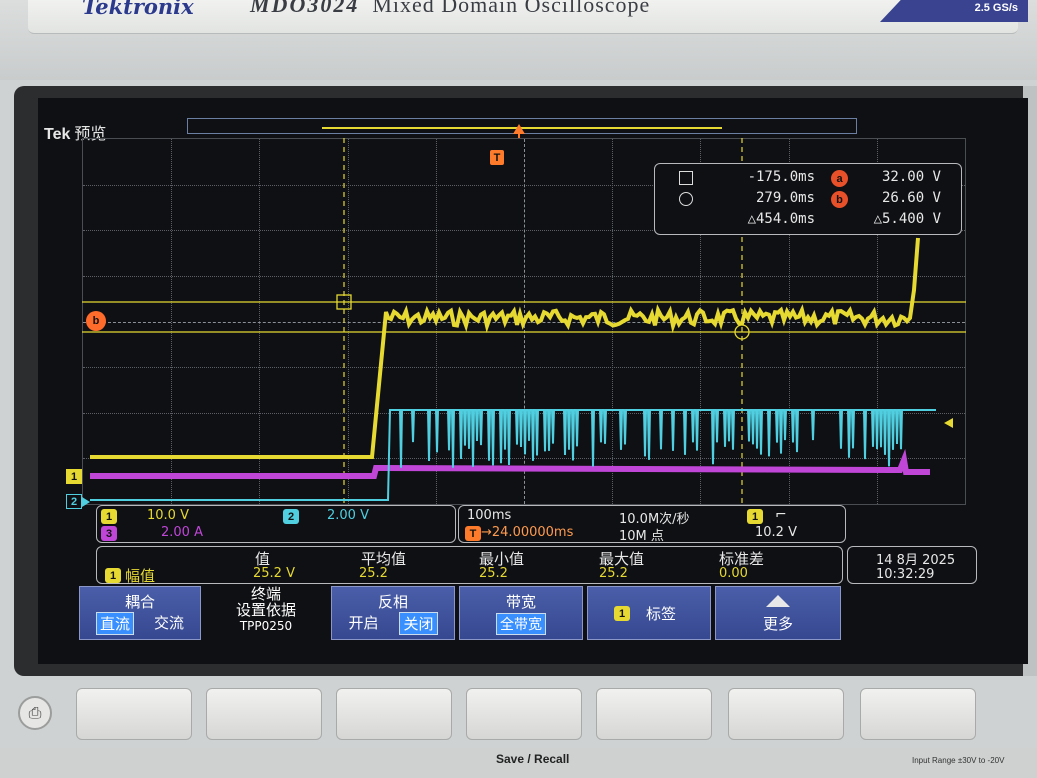  Describe the element at coordinates (520, 602) in the screenshot. I see `bandwidth-title: 带宽` at that location.